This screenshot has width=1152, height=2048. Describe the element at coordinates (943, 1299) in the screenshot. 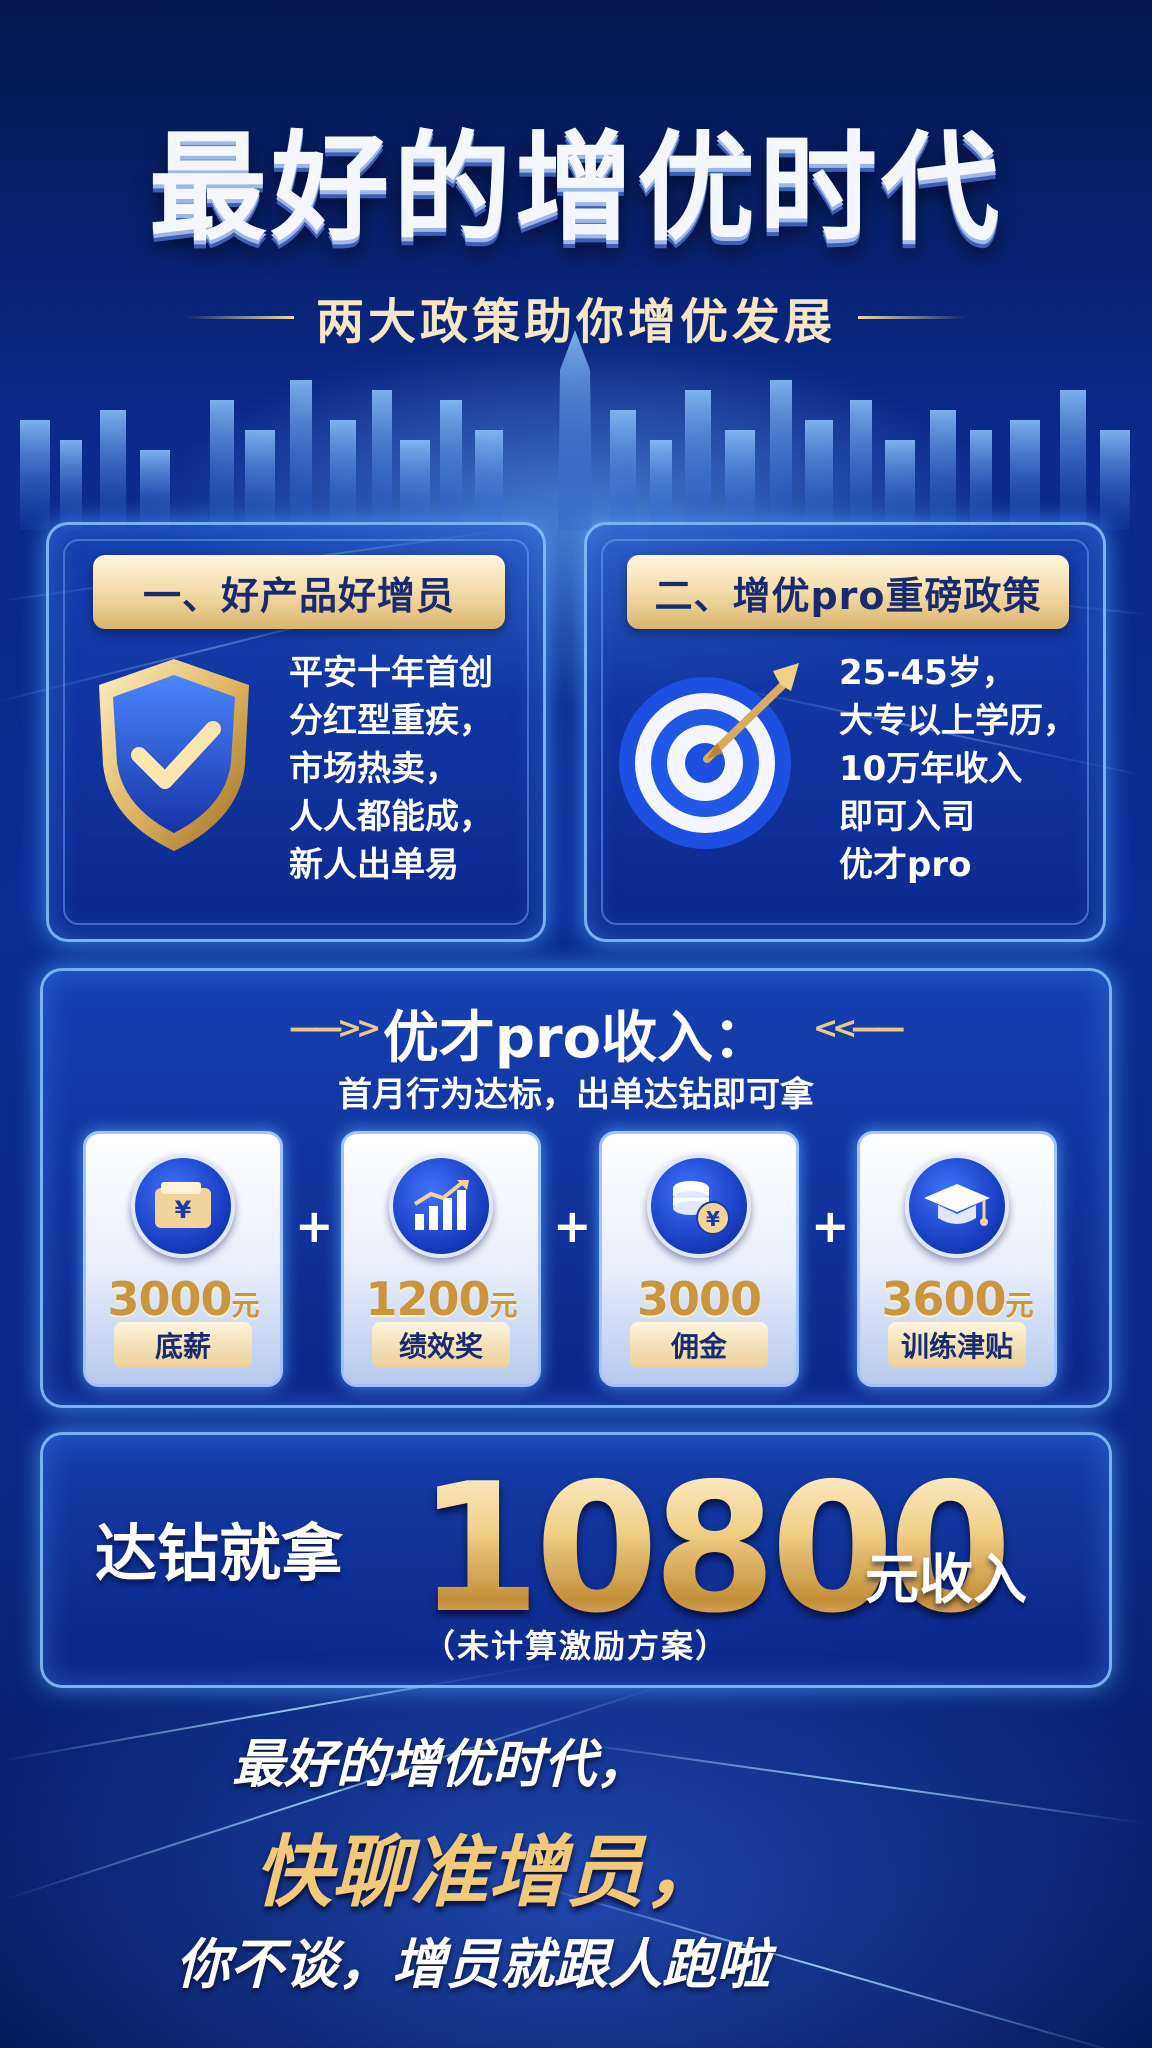

I see `amount-value: 3600` at that location.